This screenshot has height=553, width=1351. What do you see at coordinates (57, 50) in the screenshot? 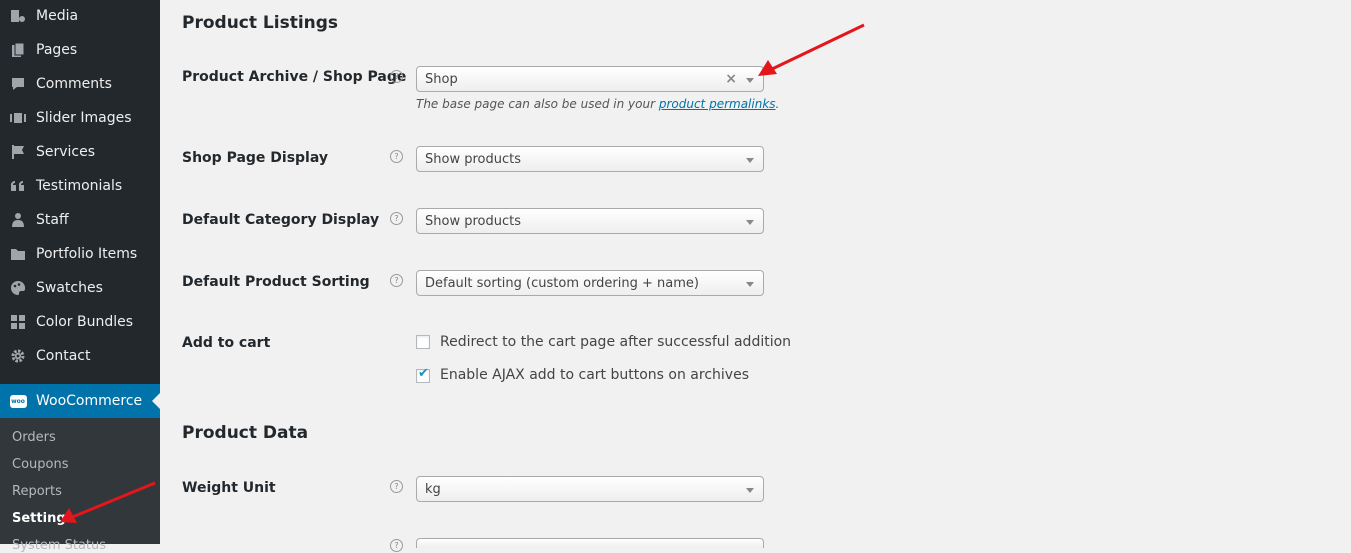
I see `sidebar-item-label: Pages` at bounding box center [57, 50].